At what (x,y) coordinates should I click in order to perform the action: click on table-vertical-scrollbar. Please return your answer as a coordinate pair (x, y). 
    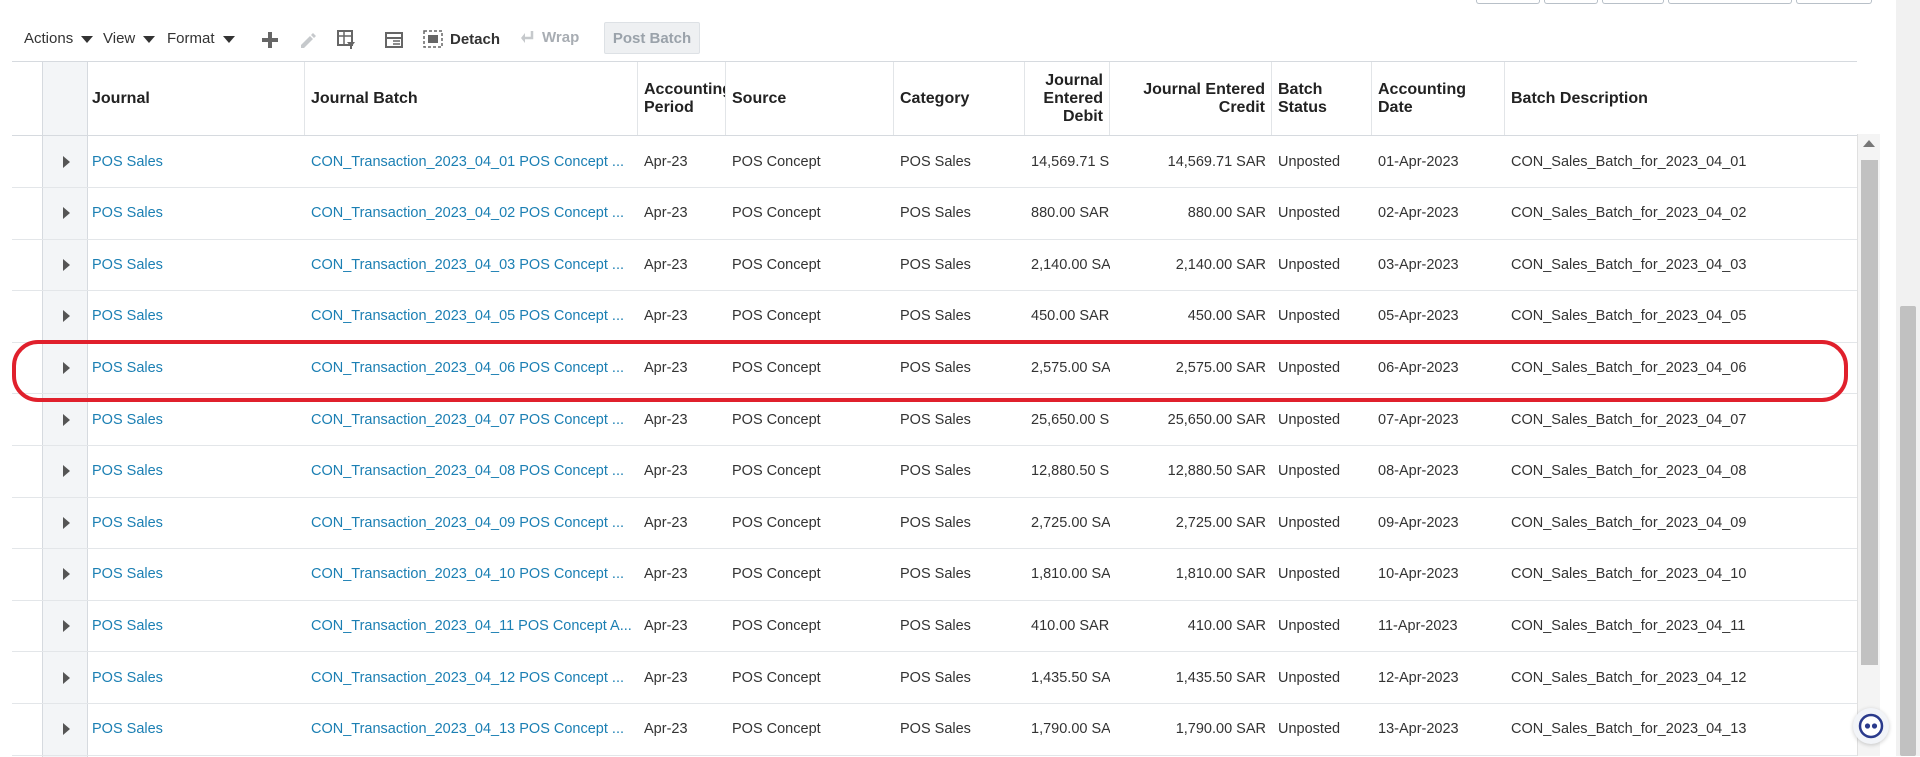
    Looking at the image, I should click on (1868, 445).